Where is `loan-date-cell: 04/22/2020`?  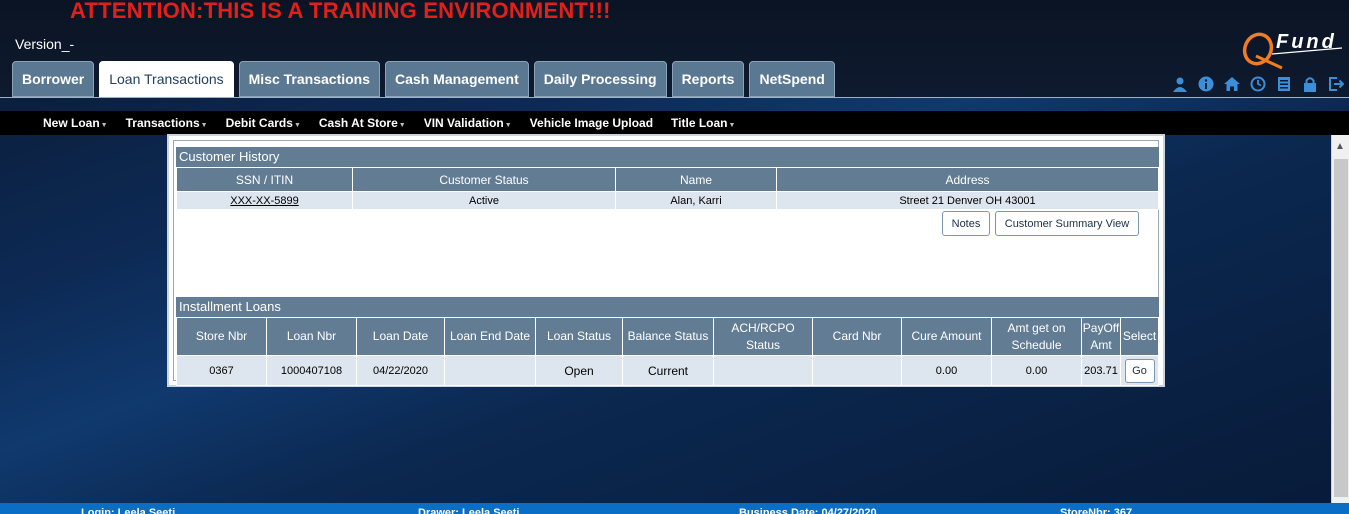 loan-date-cell: 04/22/2020 is located at coordinates (400, 370).